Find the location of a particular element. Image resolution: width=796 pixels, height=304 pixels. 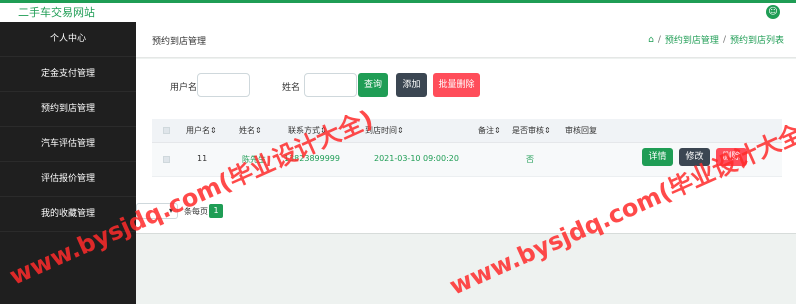

column-header-label: 姓名 is located at coordinates (247, 130).